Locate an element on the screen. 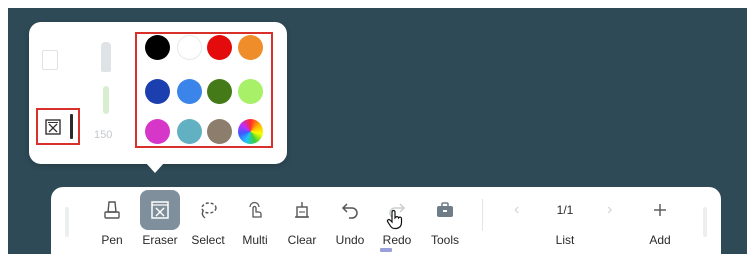 This screenshot has width=747, height=254. popup-arrow is located at coordinates (155, 168).